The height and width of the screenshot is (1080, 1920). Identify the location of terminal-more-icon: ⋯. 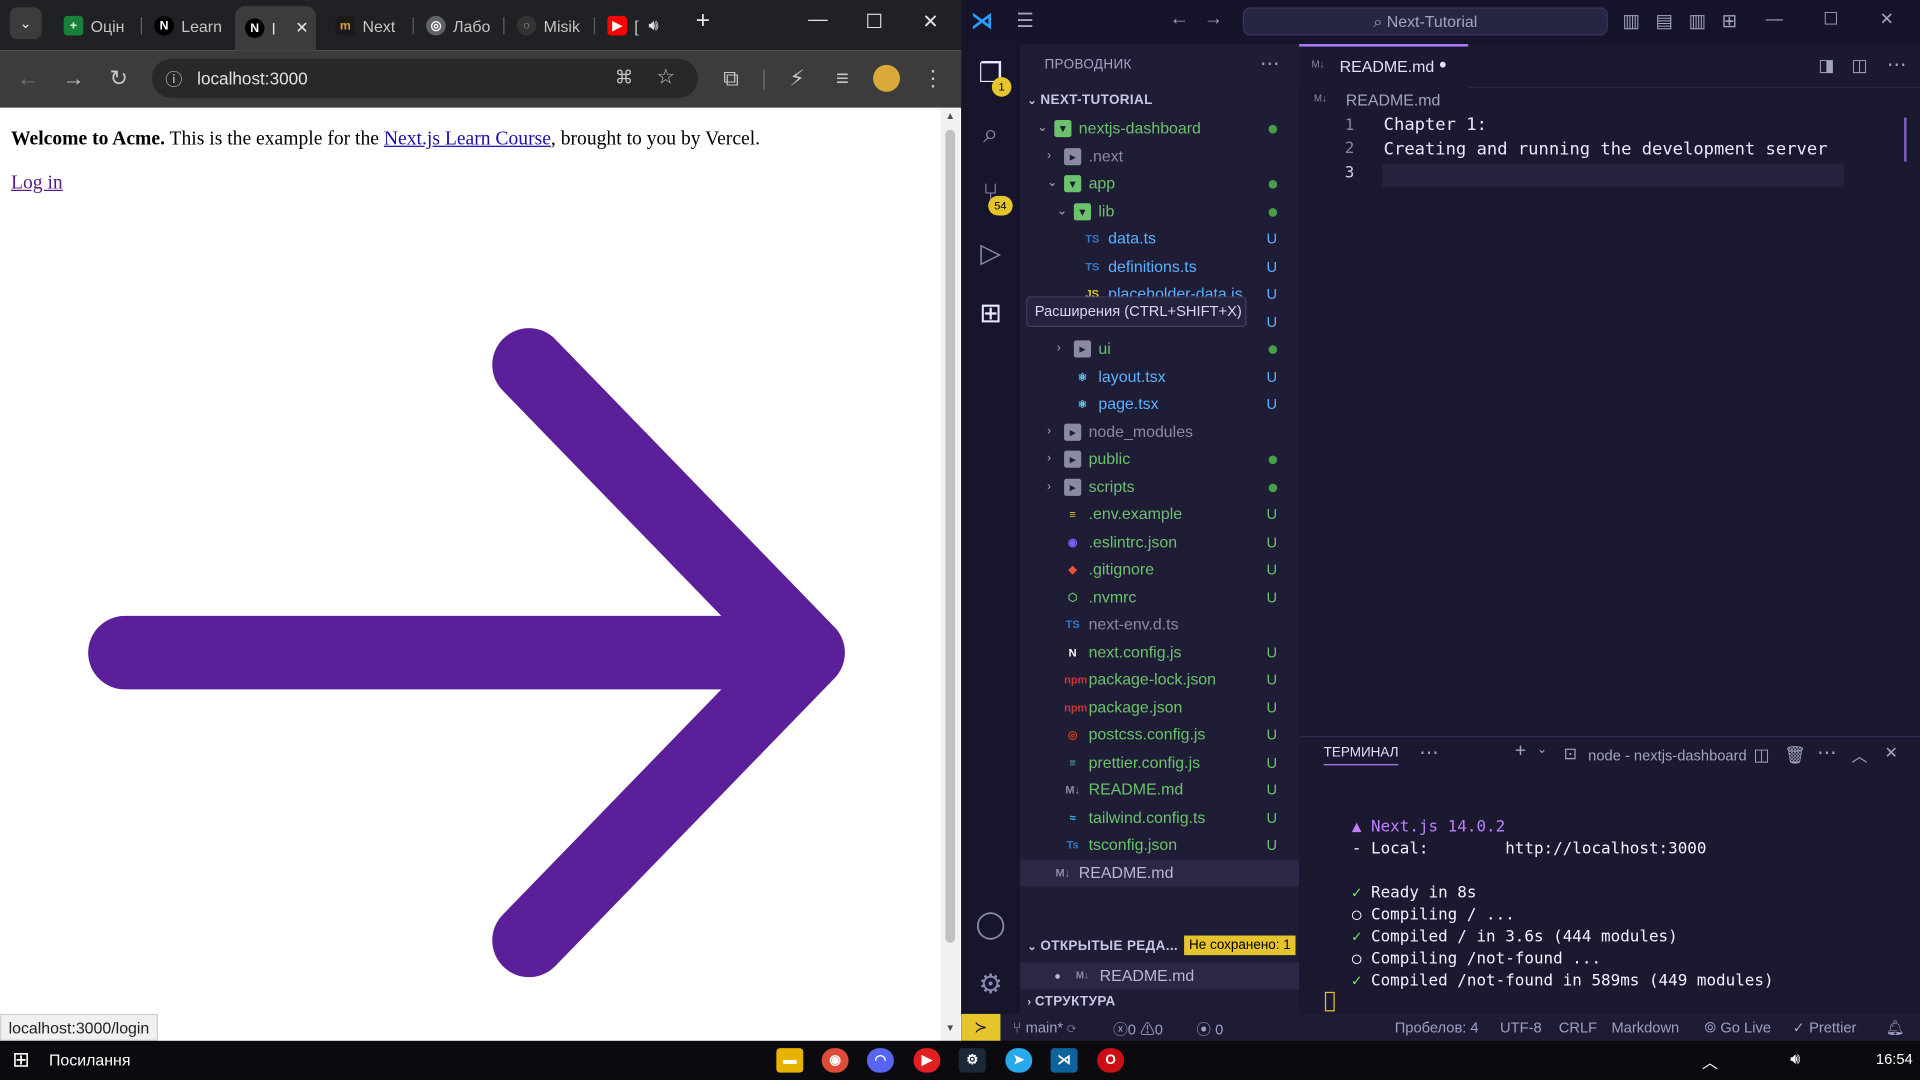
(1827, 753).